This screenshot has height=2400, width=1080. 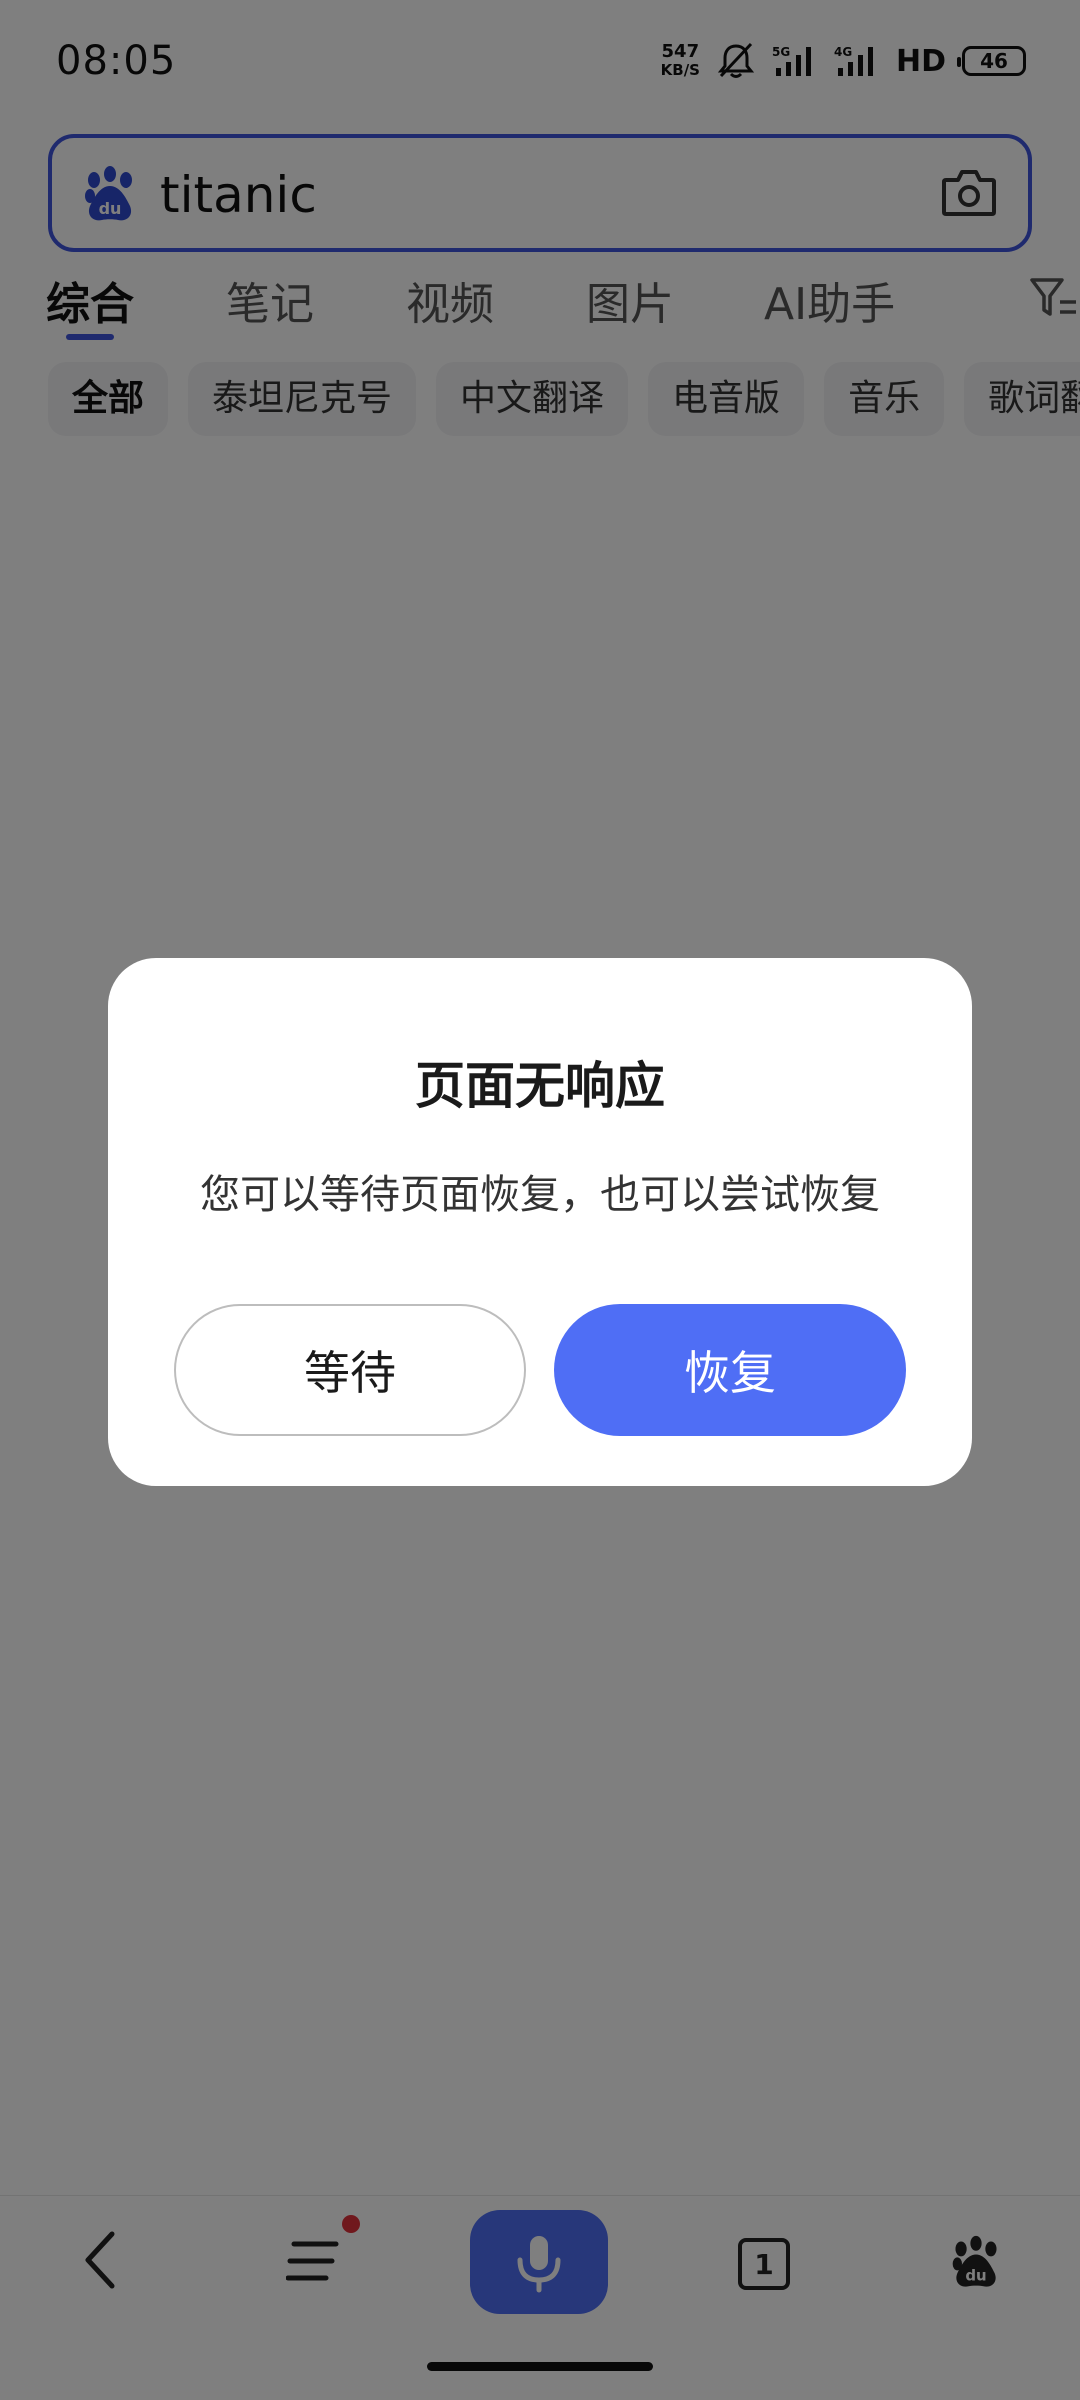 I want to click on restore-button: 恢复, so click(x=730, y=1370).